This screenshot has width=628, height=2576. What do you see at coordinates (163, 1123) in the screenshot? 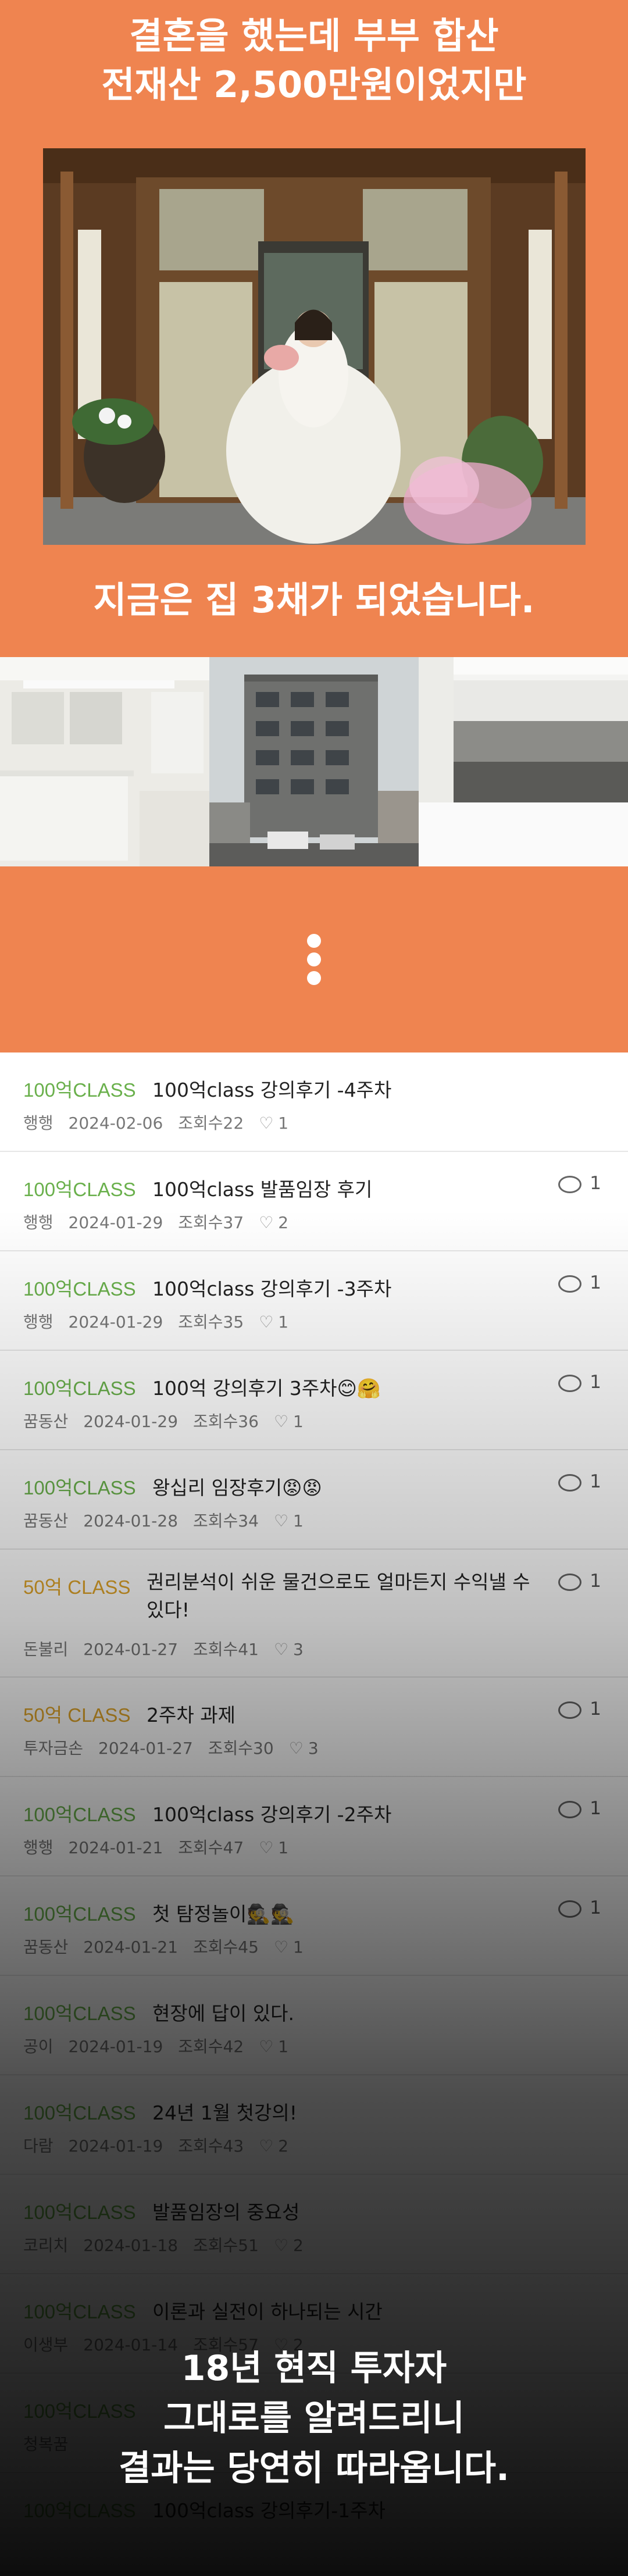
I see `post-meta: 행행 2024-02-06 조회수22 ♡ 1` at bounding box center [163, 1123].